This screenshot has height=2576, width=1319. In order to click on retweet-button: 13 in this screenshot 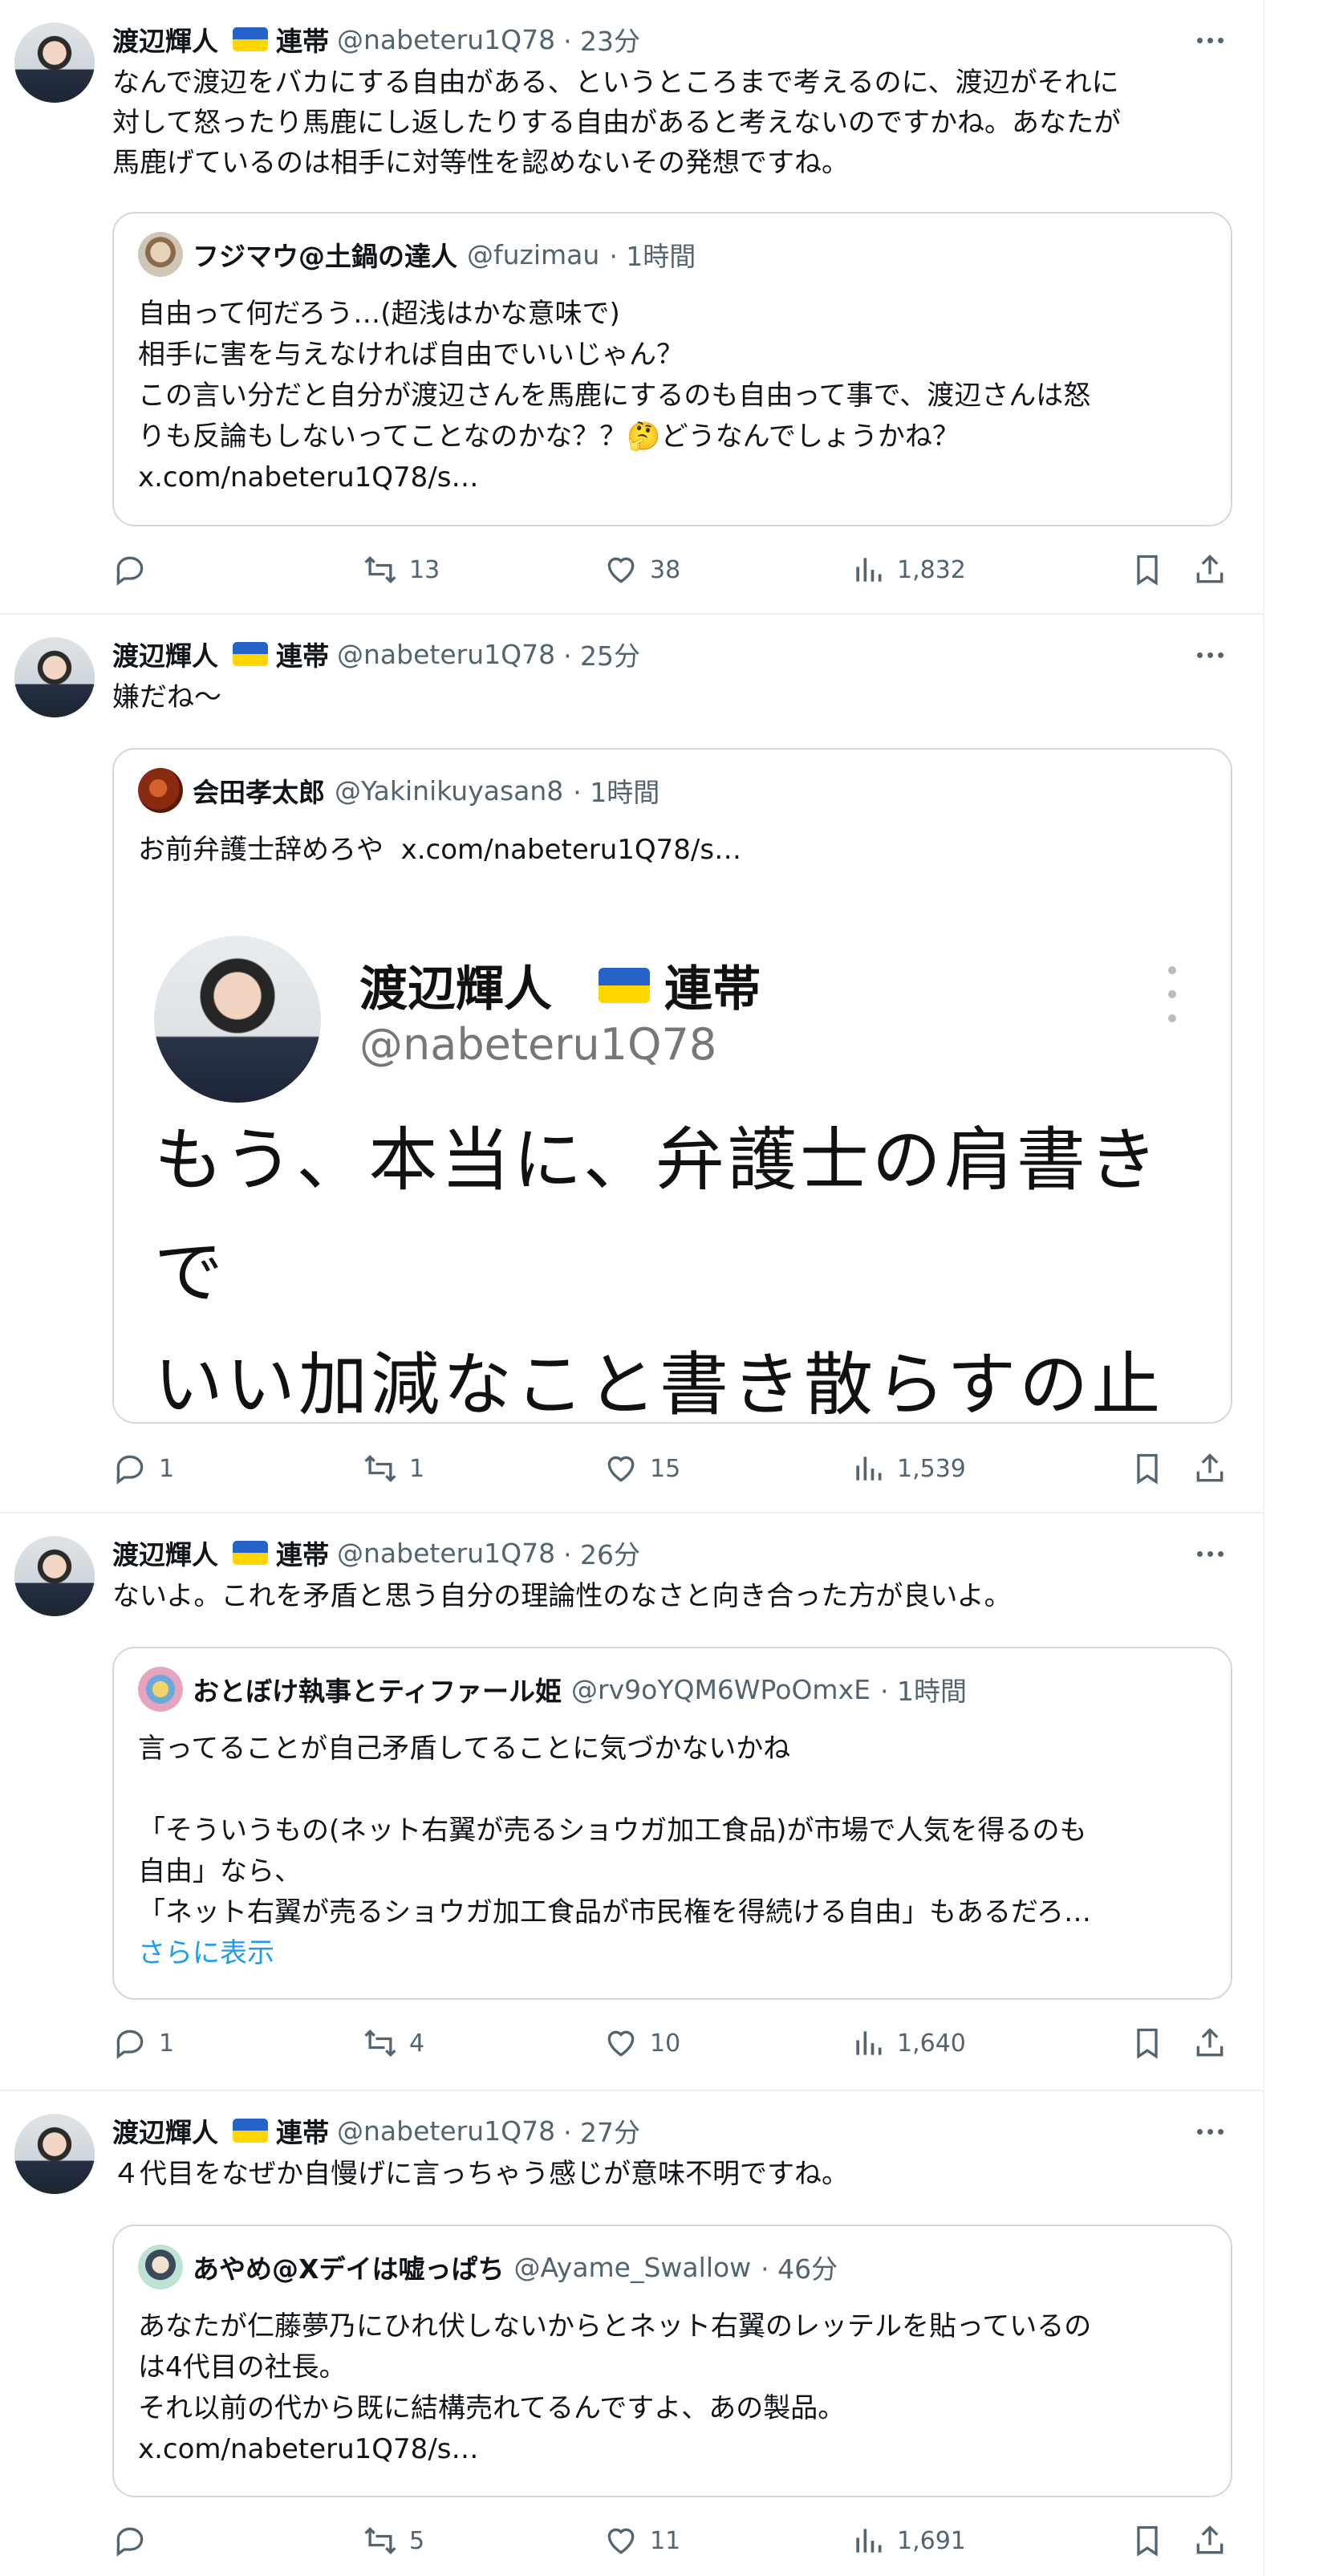, I will do `click(402, 570)`.